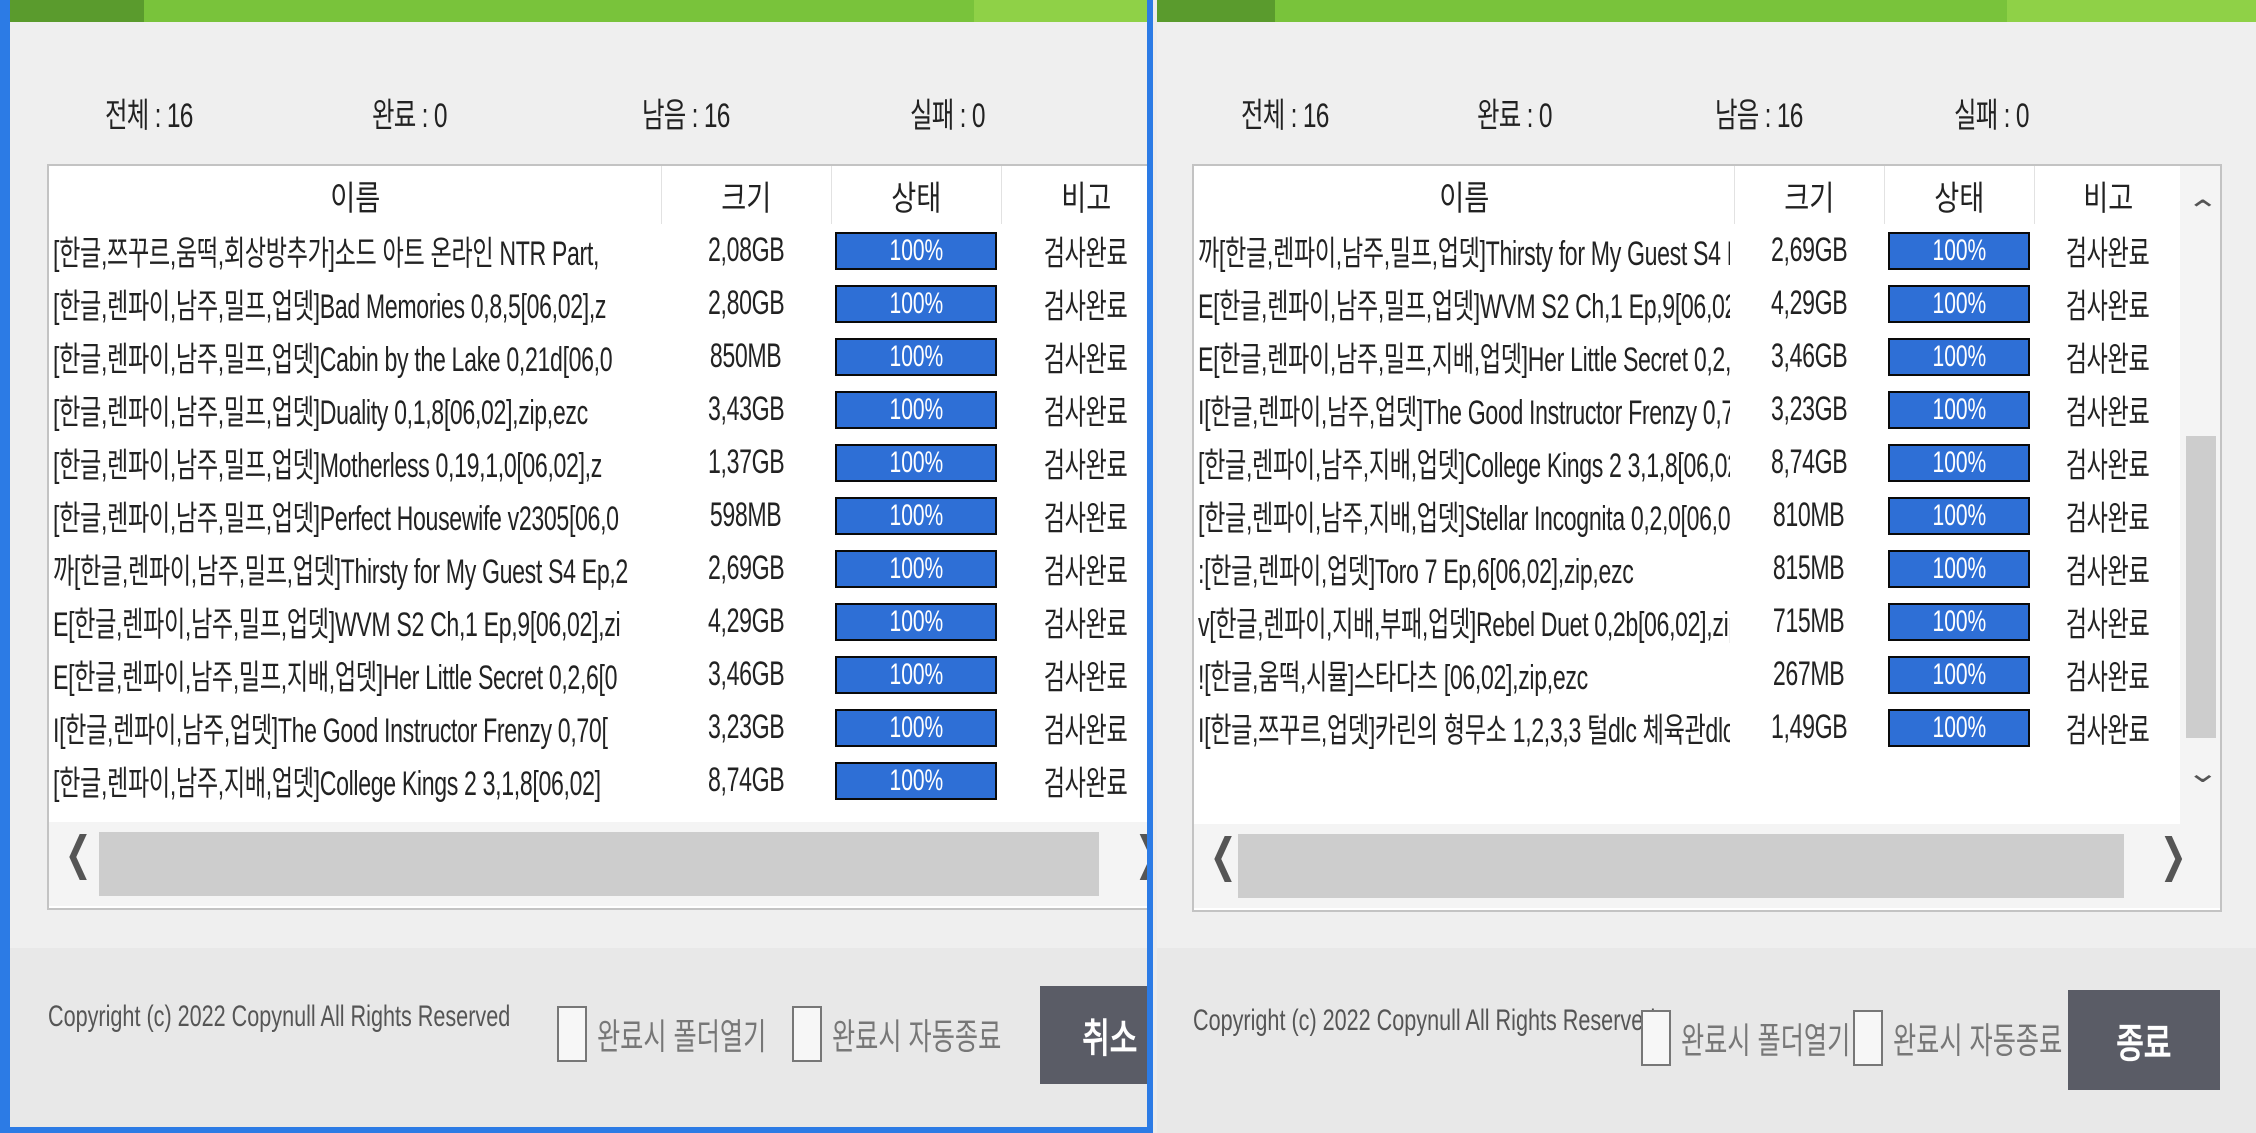 Image resolution: width=2256 pixels, height=1133 pixels. I want to click on stats-bar: 전체 : 16 완료 : 0 남음 : 16 실패 : 0, so click(578, 111).